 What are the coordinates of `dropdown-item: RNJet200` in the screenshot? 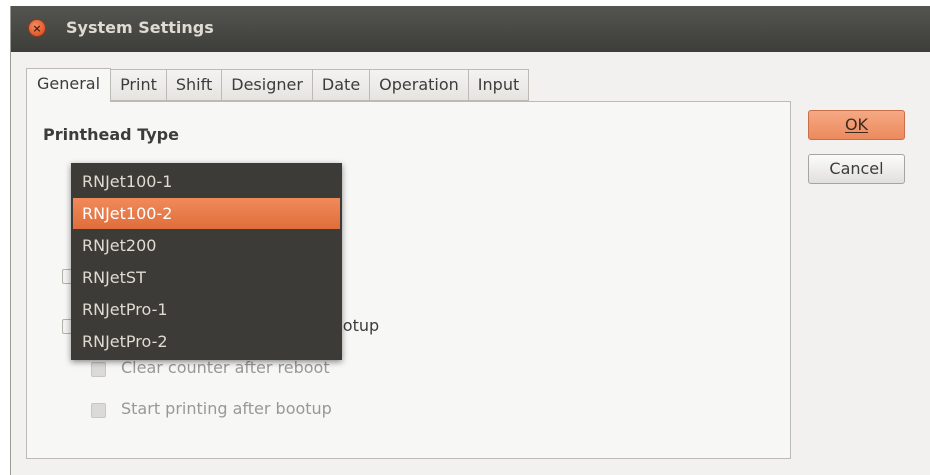 It's located at (206, 245).